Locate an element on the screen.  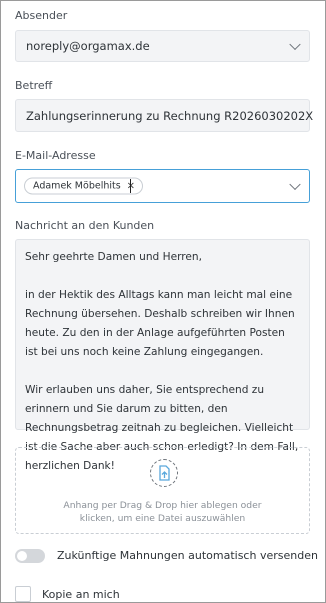
message-paragraph: Sehr geehrte Damen und Herren, is located at coordinates (114, 257).